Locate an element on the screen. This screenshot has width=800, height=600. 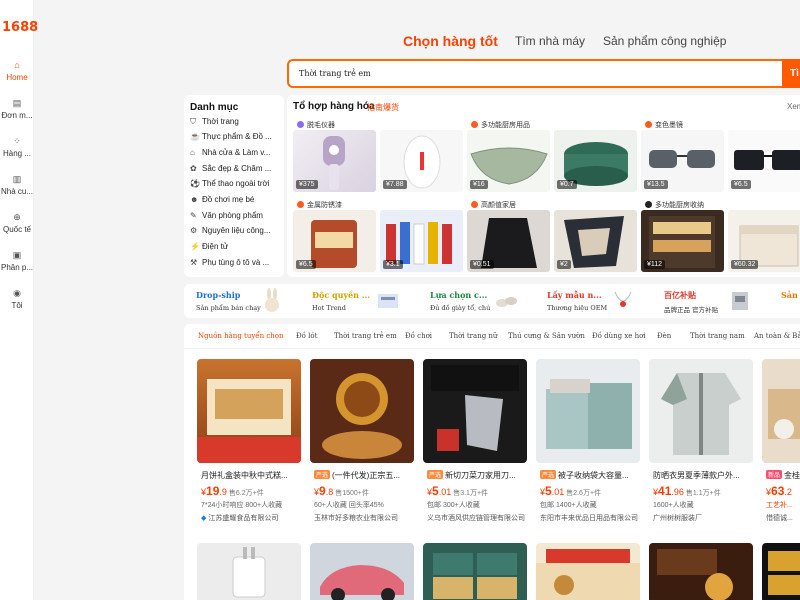
tab-good-products: Chọn hàng tốt is located at coordinates (450, 41).